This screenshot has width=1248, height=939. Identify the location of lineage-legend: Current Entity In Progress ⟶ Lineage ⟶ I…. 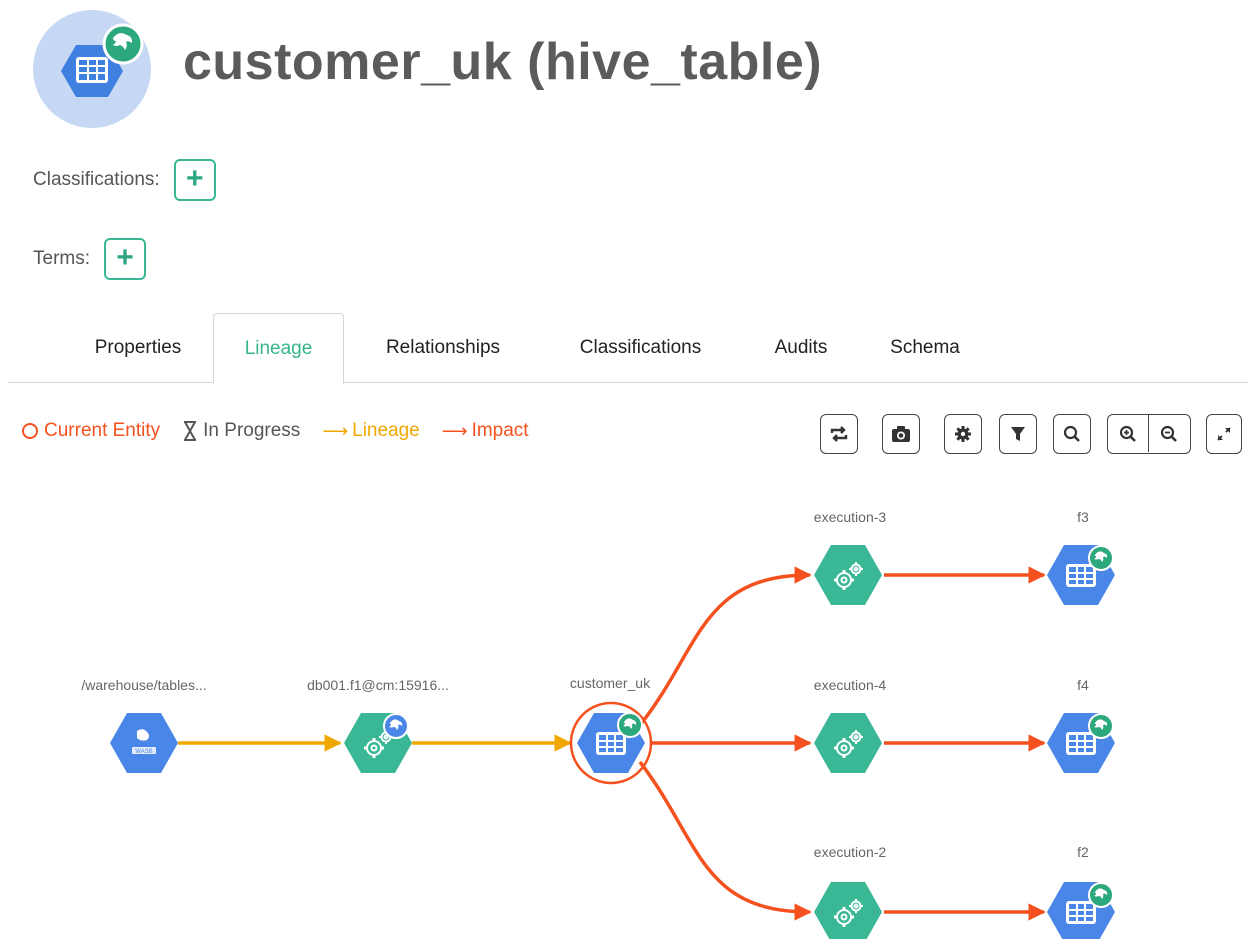
(286, 431).